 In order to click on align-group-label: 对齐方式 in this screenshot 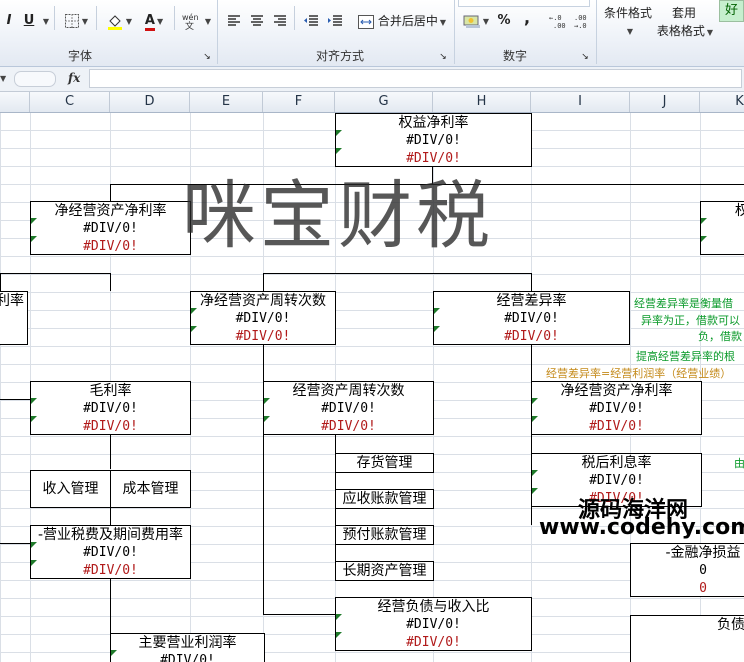, I will do `click(339, 56)`.